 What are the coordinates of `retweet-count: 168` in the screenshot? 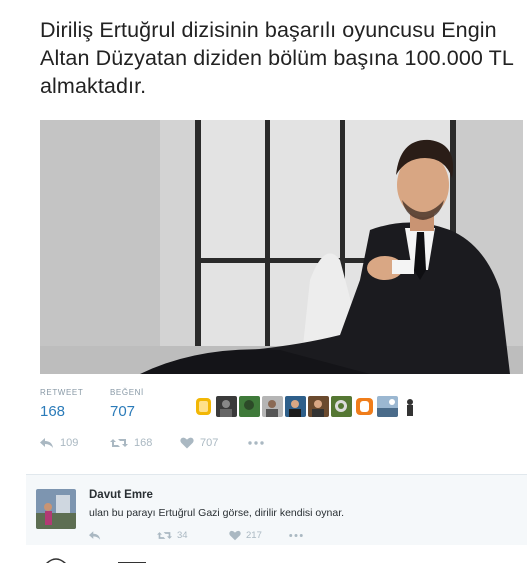 It's located at (143, 443).